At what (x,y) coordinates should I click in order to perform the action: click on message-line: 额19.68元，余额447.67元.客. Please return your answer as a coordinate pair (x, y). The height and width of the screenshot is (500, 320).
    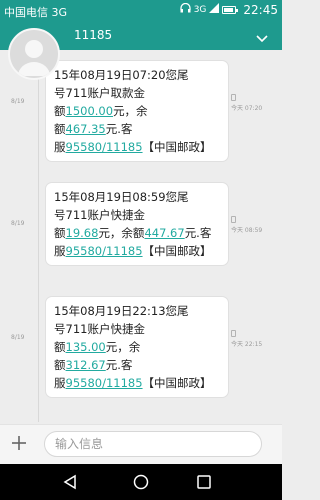
    Looking at the image, I should click on (137, 233).